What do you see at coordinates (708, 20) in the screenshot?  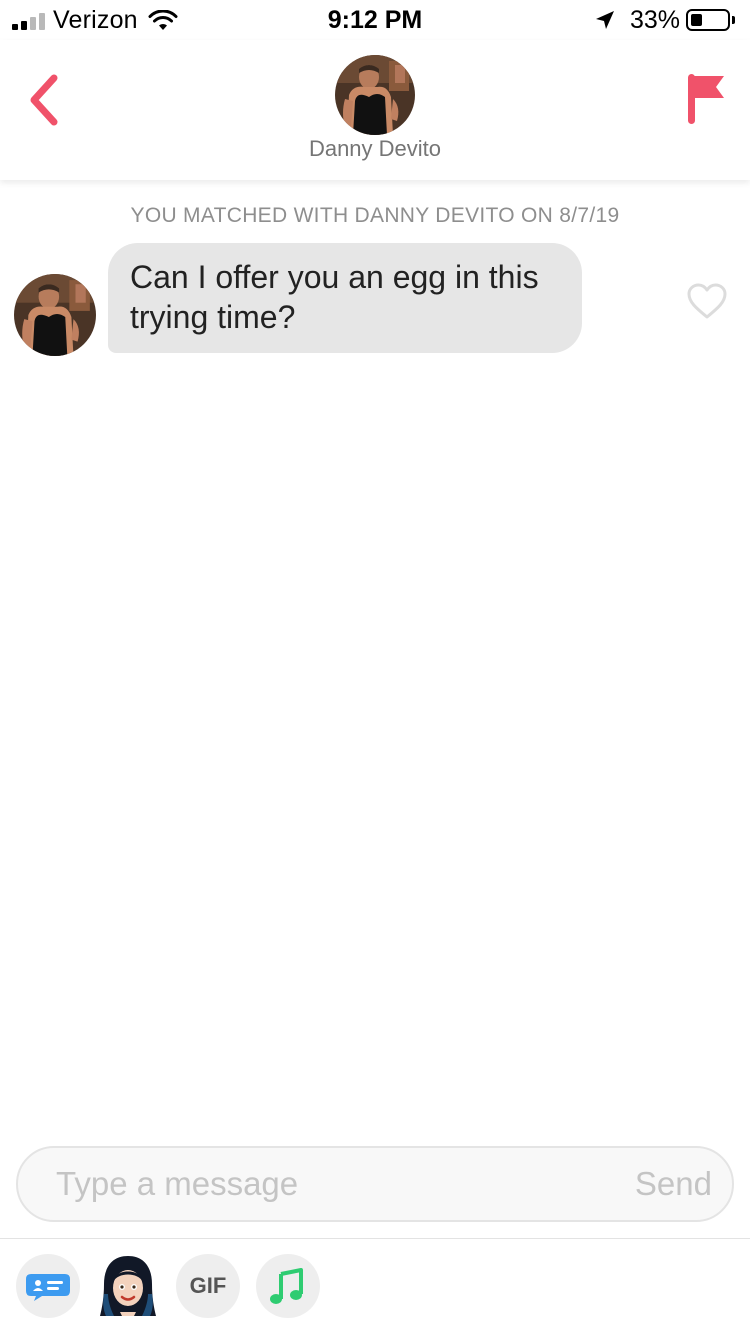 I see `battery-icon` at bounding box center [708, 20].